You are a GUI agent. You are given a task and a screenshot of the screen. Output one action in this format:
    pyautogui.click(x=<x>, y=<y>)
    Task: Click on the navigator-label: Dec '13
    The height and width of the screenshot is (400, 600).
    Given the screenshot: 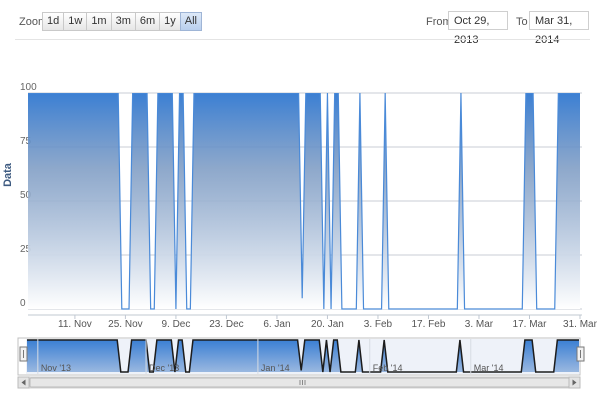 What is the action you would take?
    pyautogui.click(x=164, y=368)
    